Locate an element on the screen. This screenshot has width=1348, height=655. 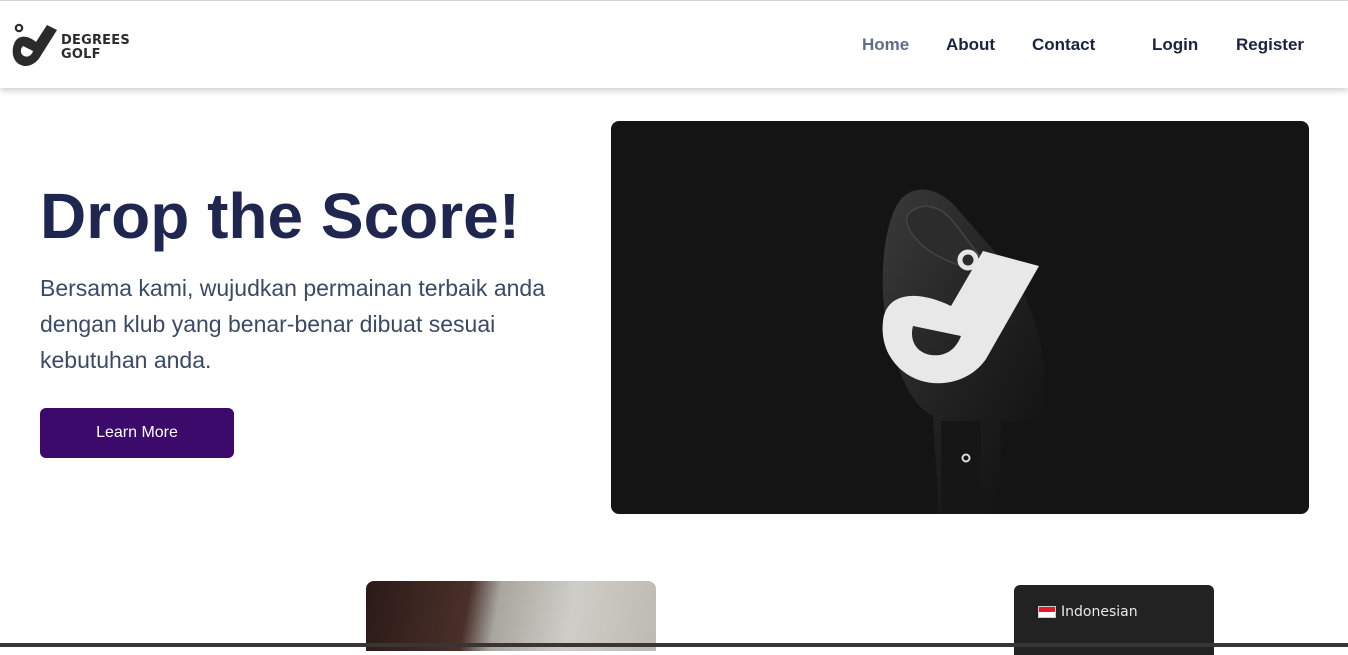
nav-register-link: Register is located at coordinates (1270, 45).